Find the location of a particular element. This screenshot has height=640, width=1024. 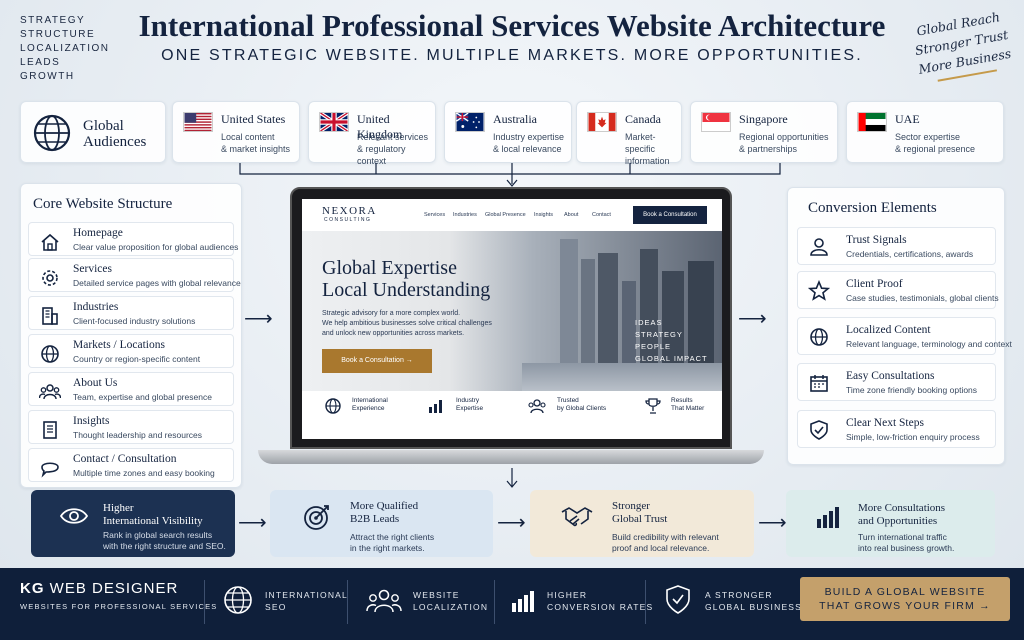

hero-book-button: Book a Consultation → is located at coordinates (377, 361).